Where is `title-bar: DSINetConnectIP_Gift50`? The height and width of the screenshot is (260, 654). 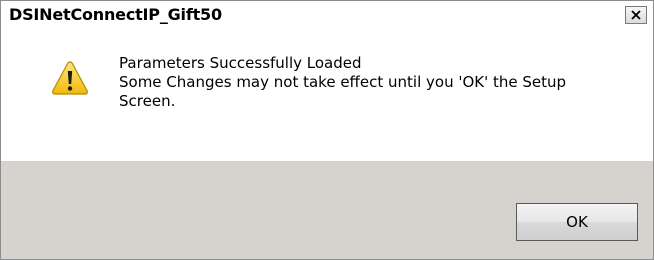 title-bar: DSINetConnectIP_Gift50 is located at coordinates (327, 15).